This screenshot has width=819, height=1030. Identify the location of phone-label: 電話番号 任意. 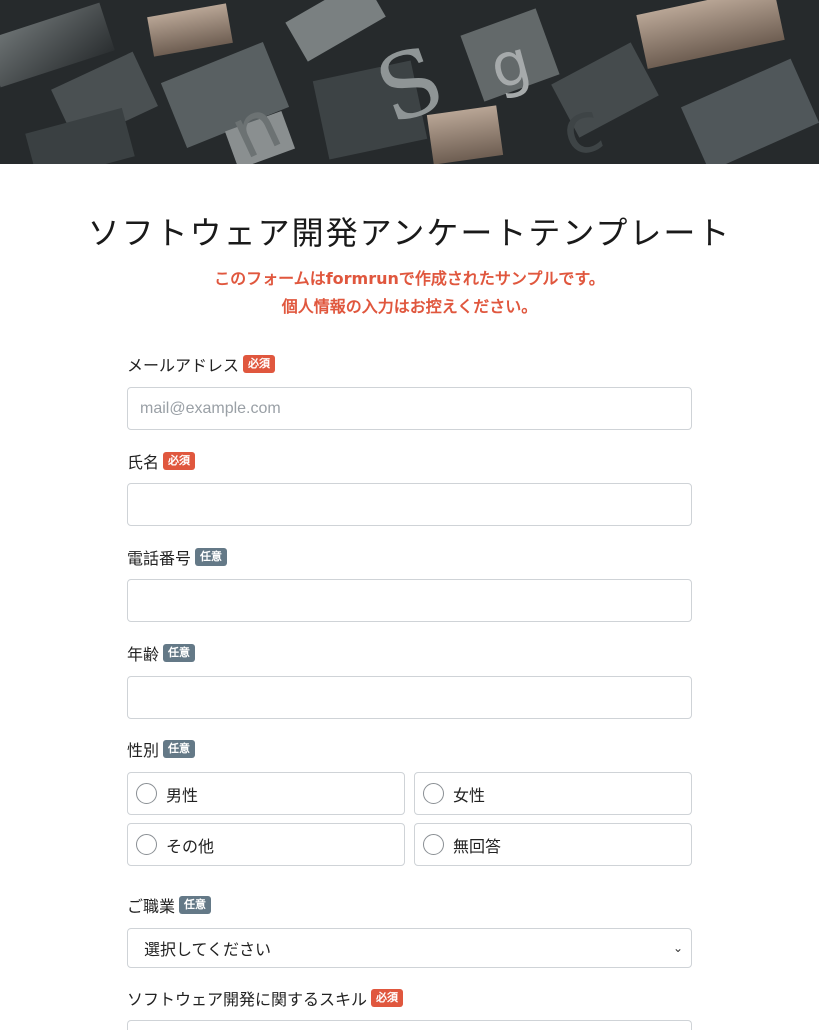
(177, 557).